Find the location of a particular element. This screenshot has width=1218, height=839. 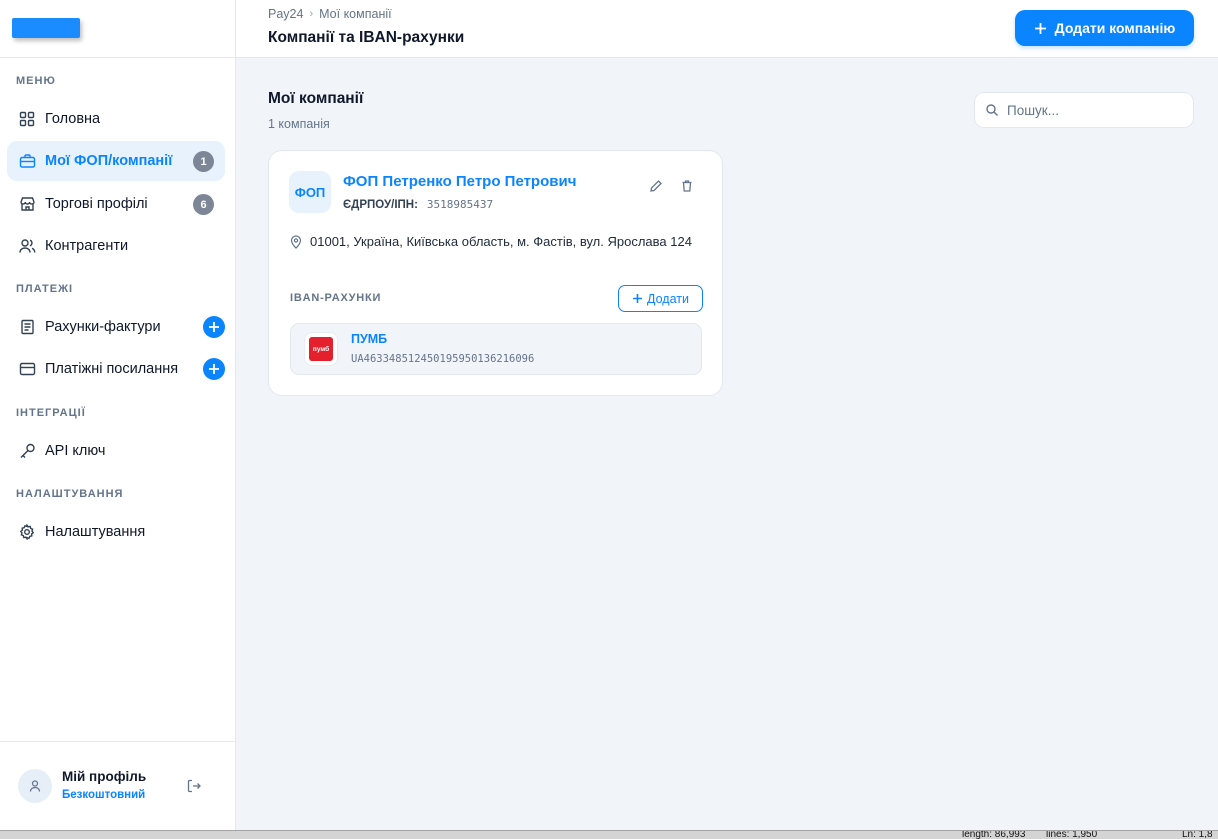

profile-plan: Безкоштовний is located at coordinates (104, 795).